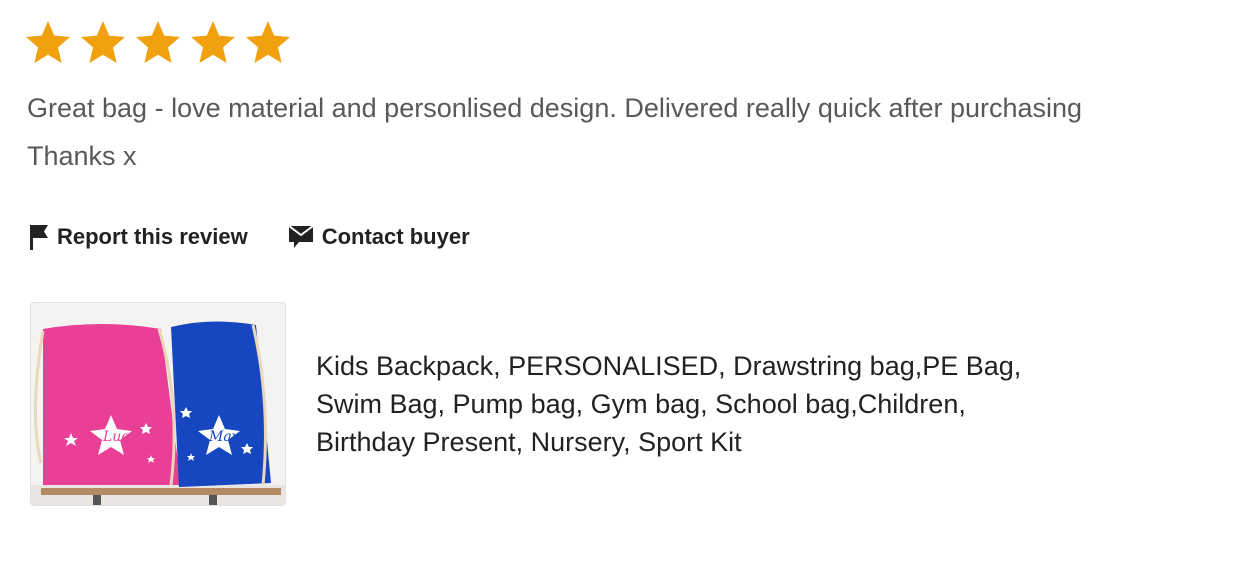 This screenshot has height=568, width=1260. What do you see at coordinates (158, 404) in the screenshot?
I see `listing-thumbnail: Lucy Max` at bounding box center [158, 404].